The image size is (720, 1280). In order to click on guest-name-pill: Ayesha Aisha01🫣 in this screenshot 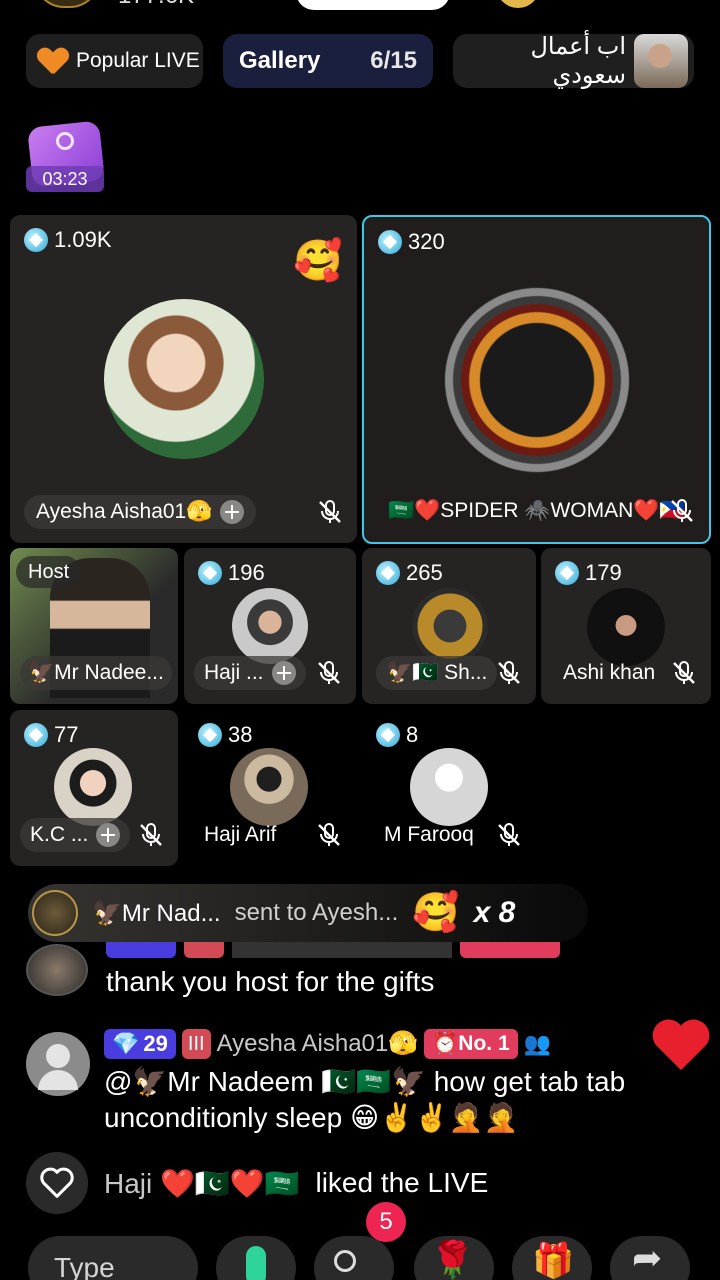, I will do `click(140, 512)`.